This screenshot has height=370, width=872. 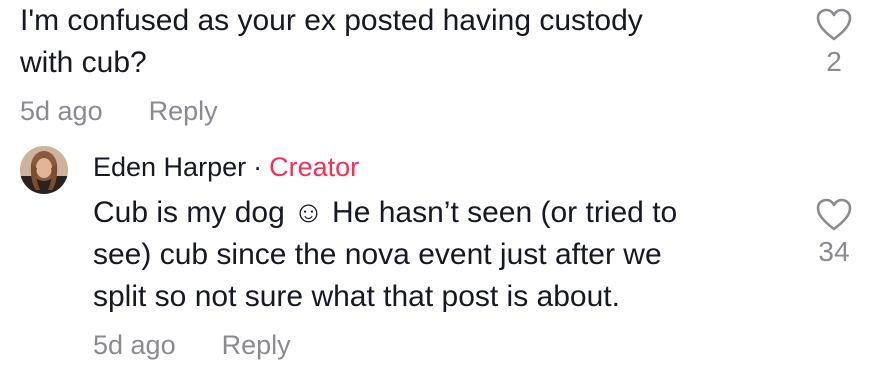 I want to click on reply-header: Eden Harper · Creator, so click(x=226, y=167).